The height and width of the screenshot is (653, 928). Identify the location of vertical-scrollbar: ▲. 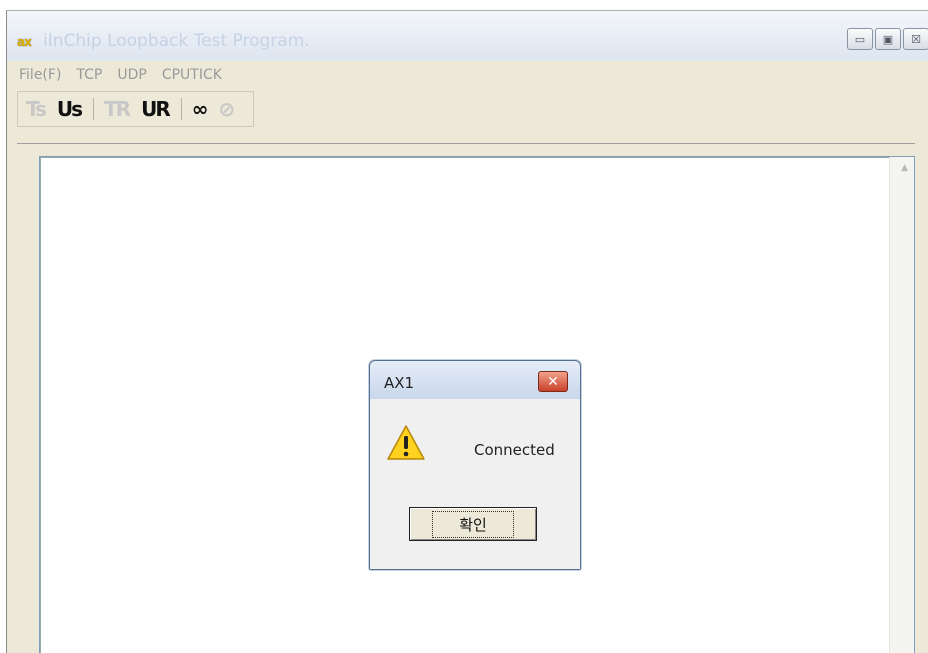
(901, 405).